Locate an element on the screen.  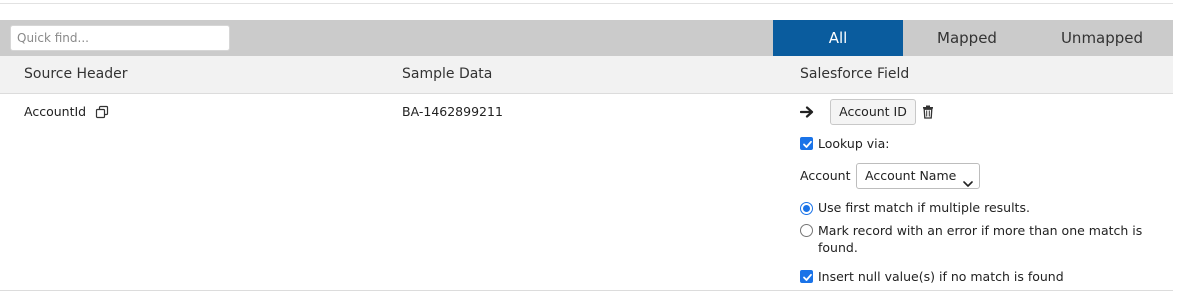
lookup-field-value: Account Name is located at coordinates (911, 175).